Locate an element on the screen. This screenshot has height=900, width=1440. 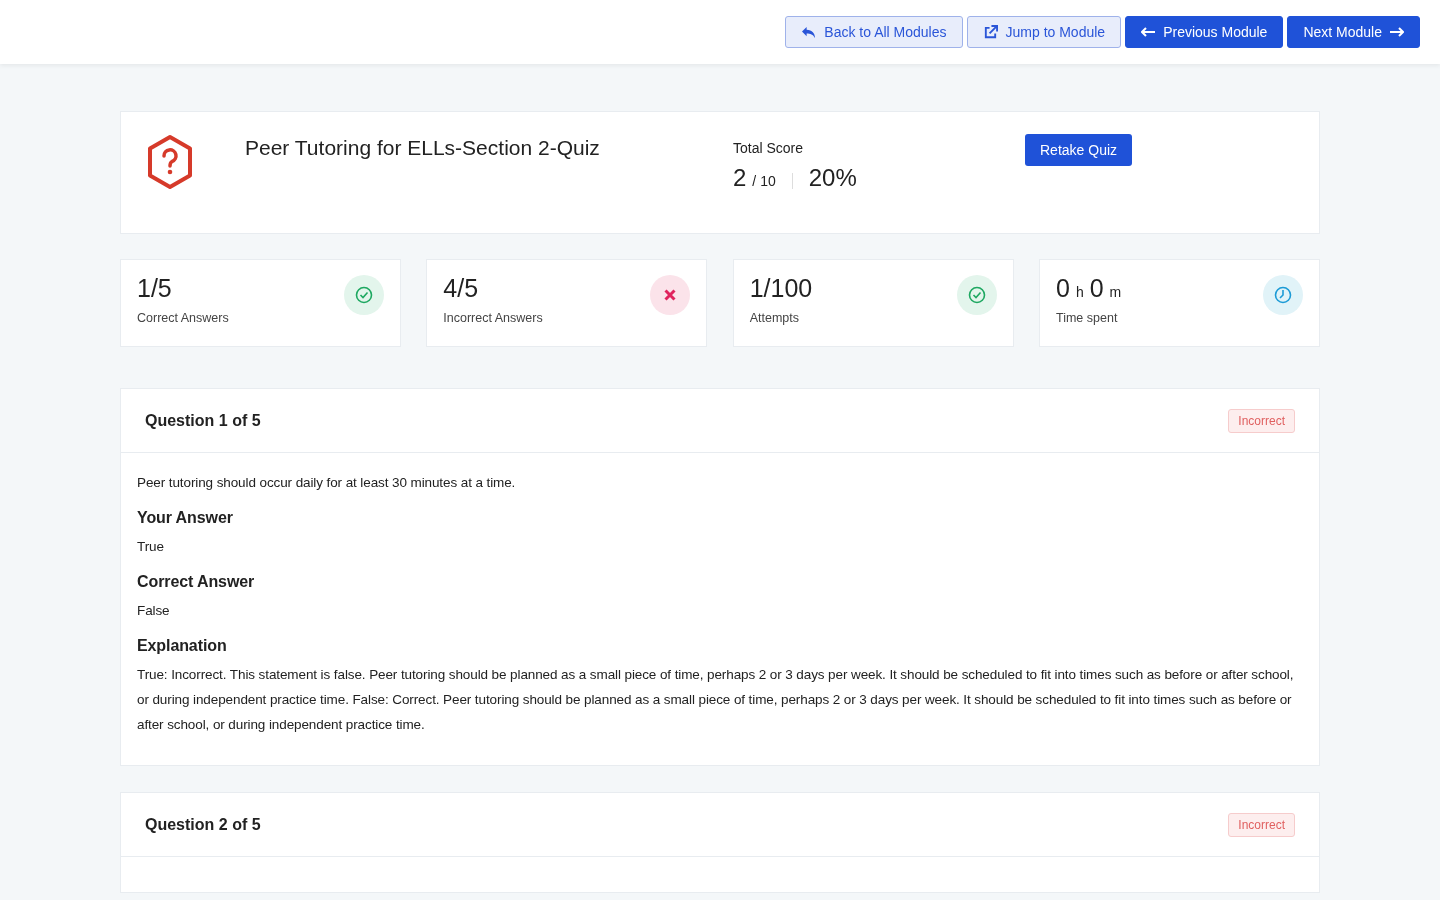
question-text: Peer tutoring should occur daily for at least 30 minutes at a time. is located at coordinates (327, 483).